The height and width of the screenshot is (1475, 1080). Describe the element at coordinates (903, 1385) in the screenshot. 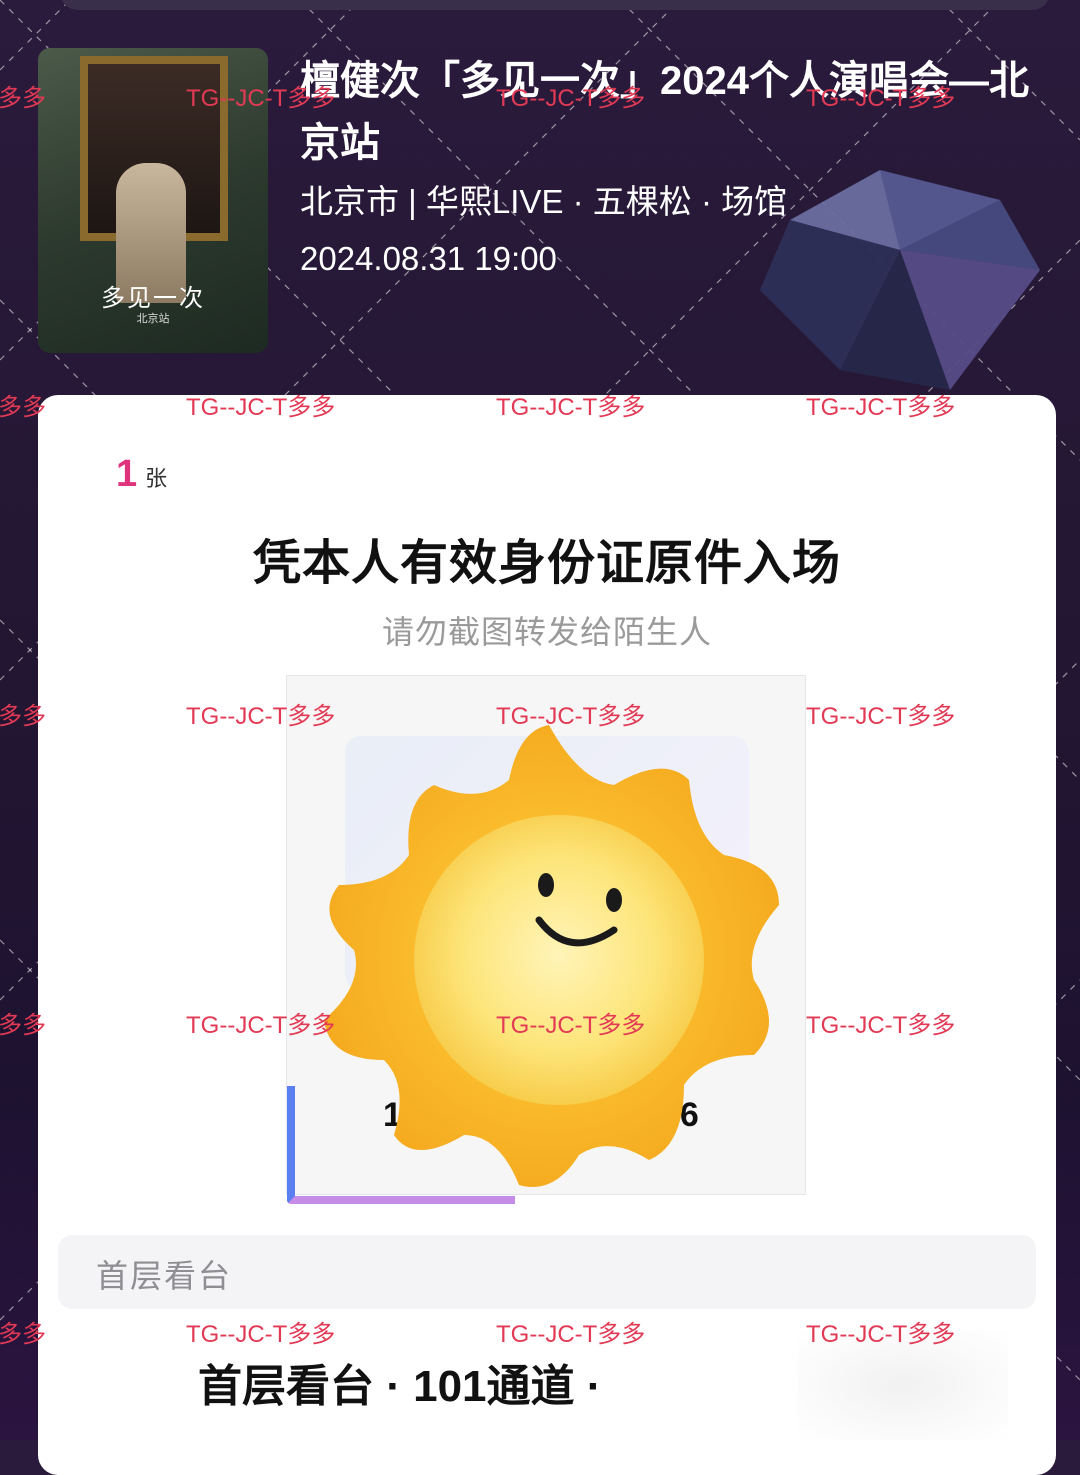

I see `redacted-area` at that location.